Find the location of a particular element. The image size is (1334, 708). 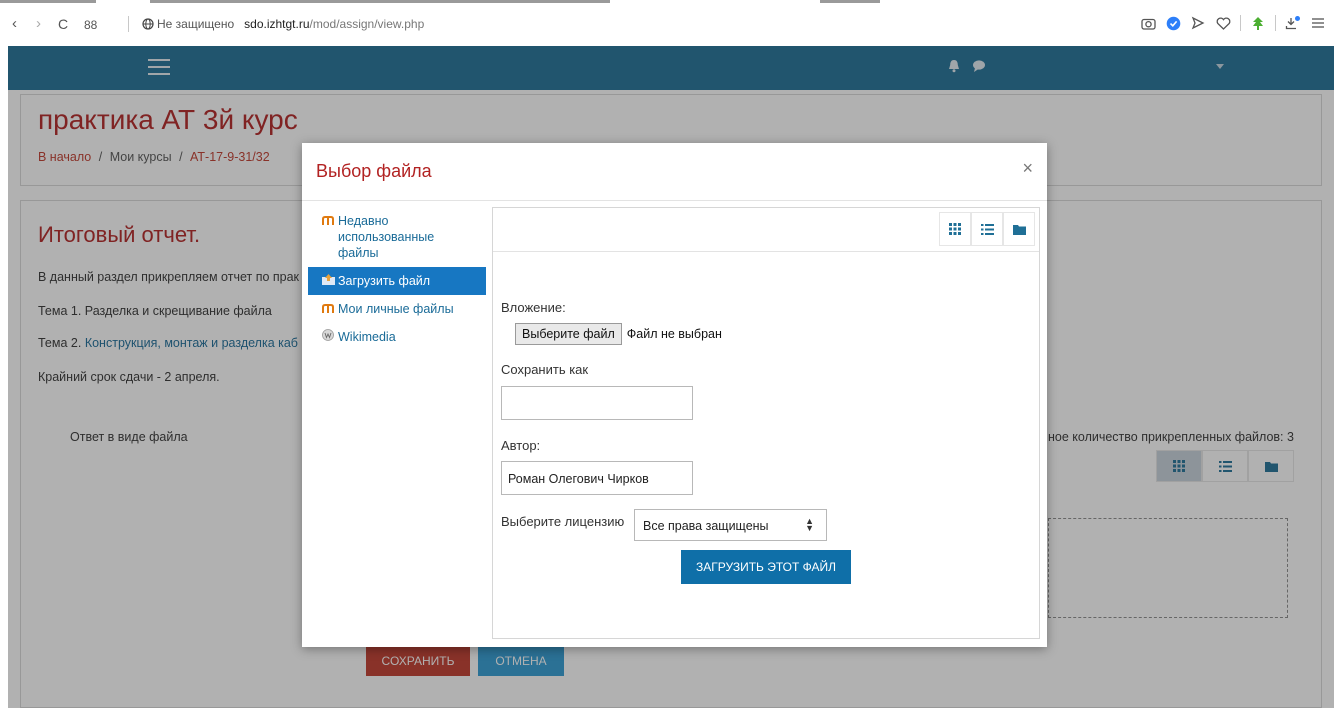

insecure-label: Не защищено is located at coordinates (196, 24).